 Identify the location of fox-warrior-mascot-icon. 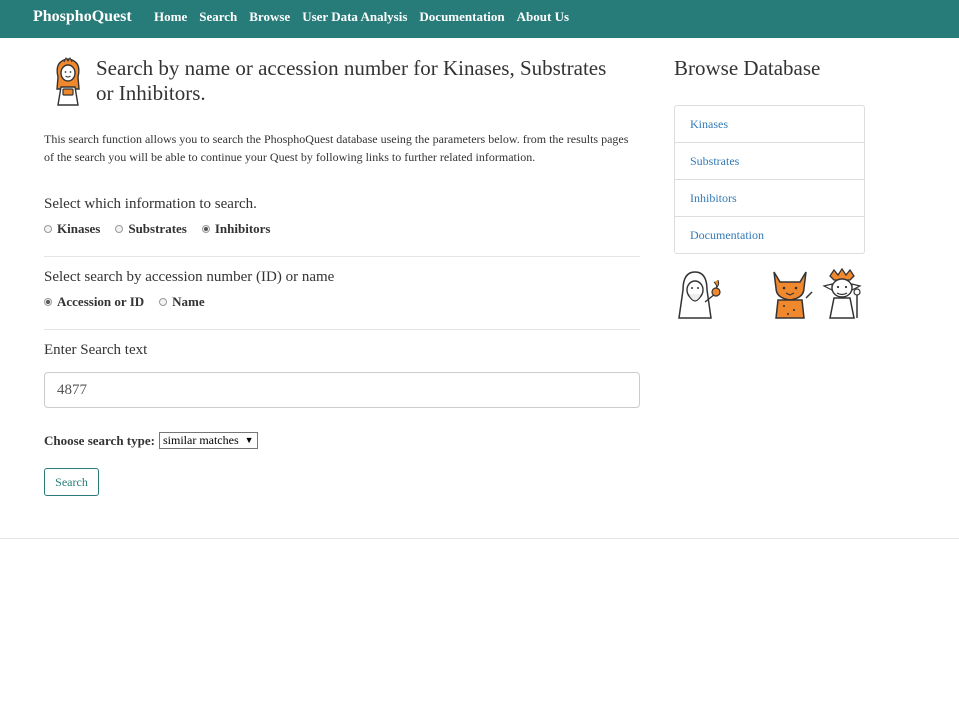
(793, 295).